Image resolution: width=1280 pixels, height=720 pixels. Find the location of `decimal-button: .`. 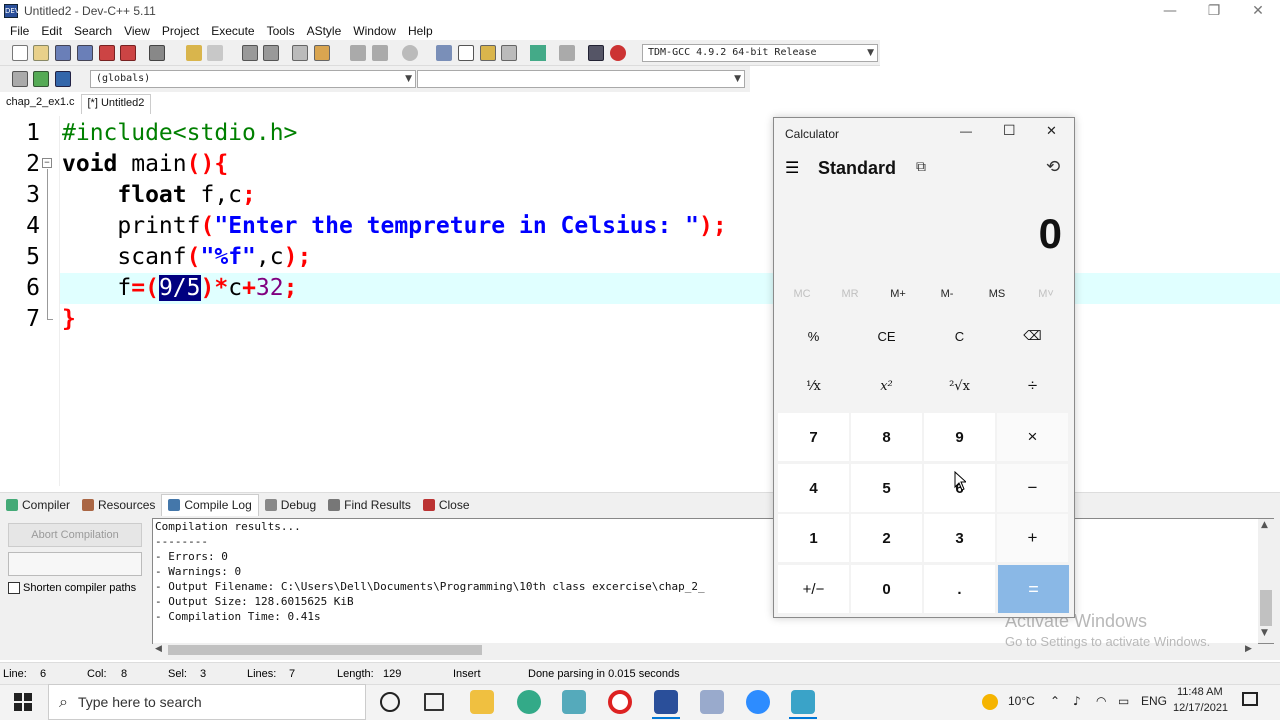

decimal-button: . is located at coordinates (959, 589).